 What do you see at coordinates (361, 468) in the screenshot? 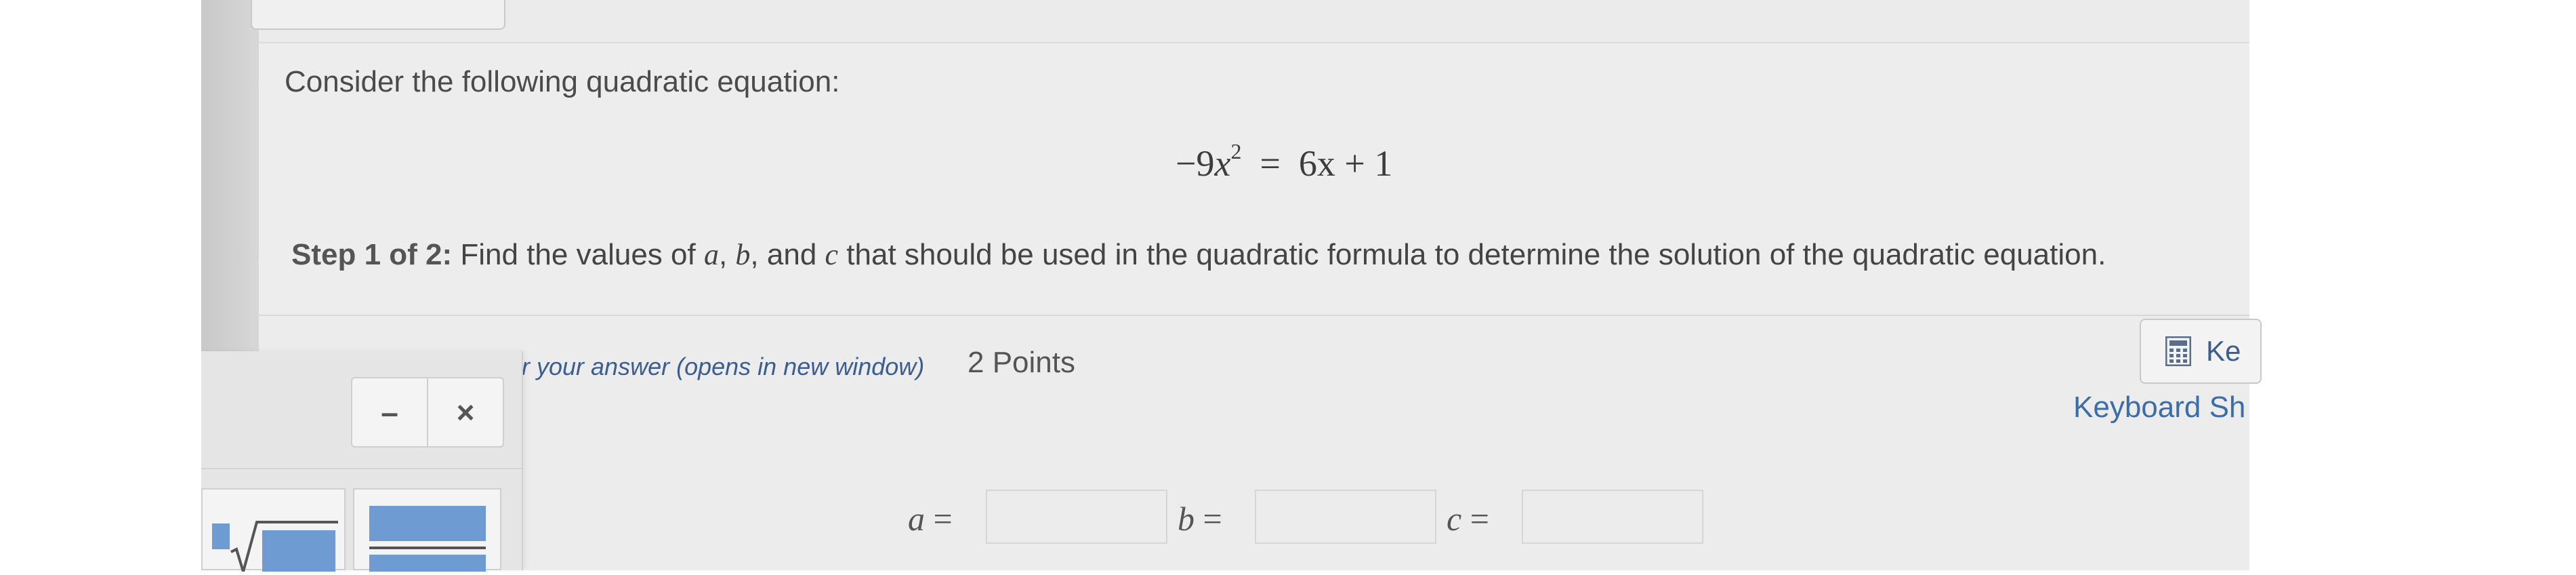
I see `palette-divider` at bounding box center [361, 468].